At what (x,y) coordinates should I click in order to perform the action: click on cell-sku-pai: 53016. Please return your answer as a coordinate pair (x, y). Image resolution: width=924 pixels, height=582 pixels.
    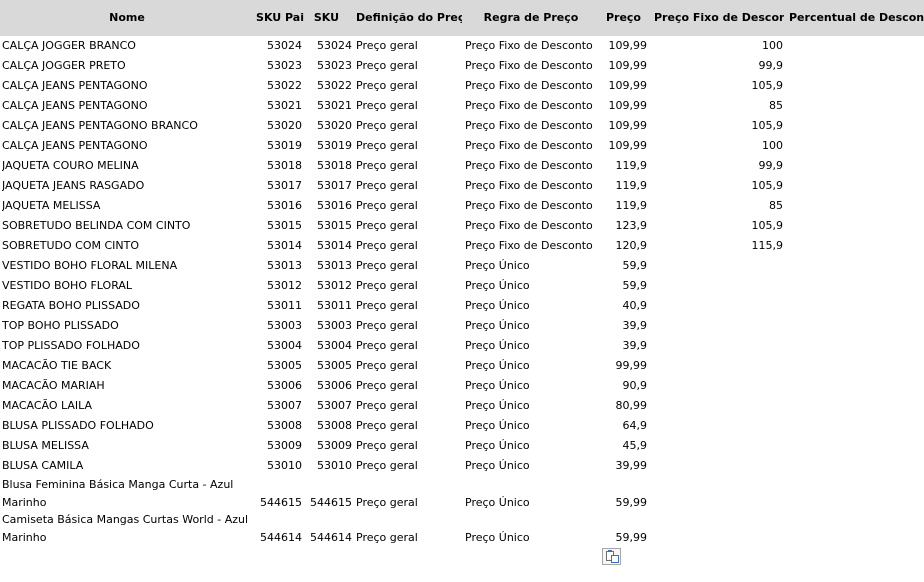
    Looking at the image, I should click on (277, 206).